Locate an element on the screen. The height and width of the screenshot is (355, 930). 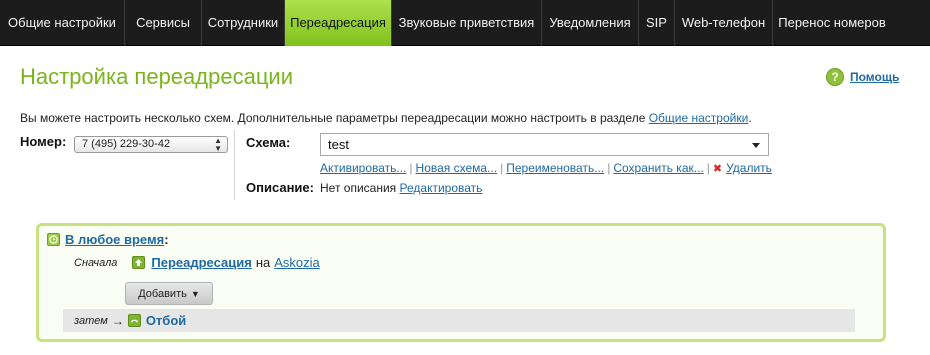
then-action-row: затем → Отбой is located at coordinates (459, 320).